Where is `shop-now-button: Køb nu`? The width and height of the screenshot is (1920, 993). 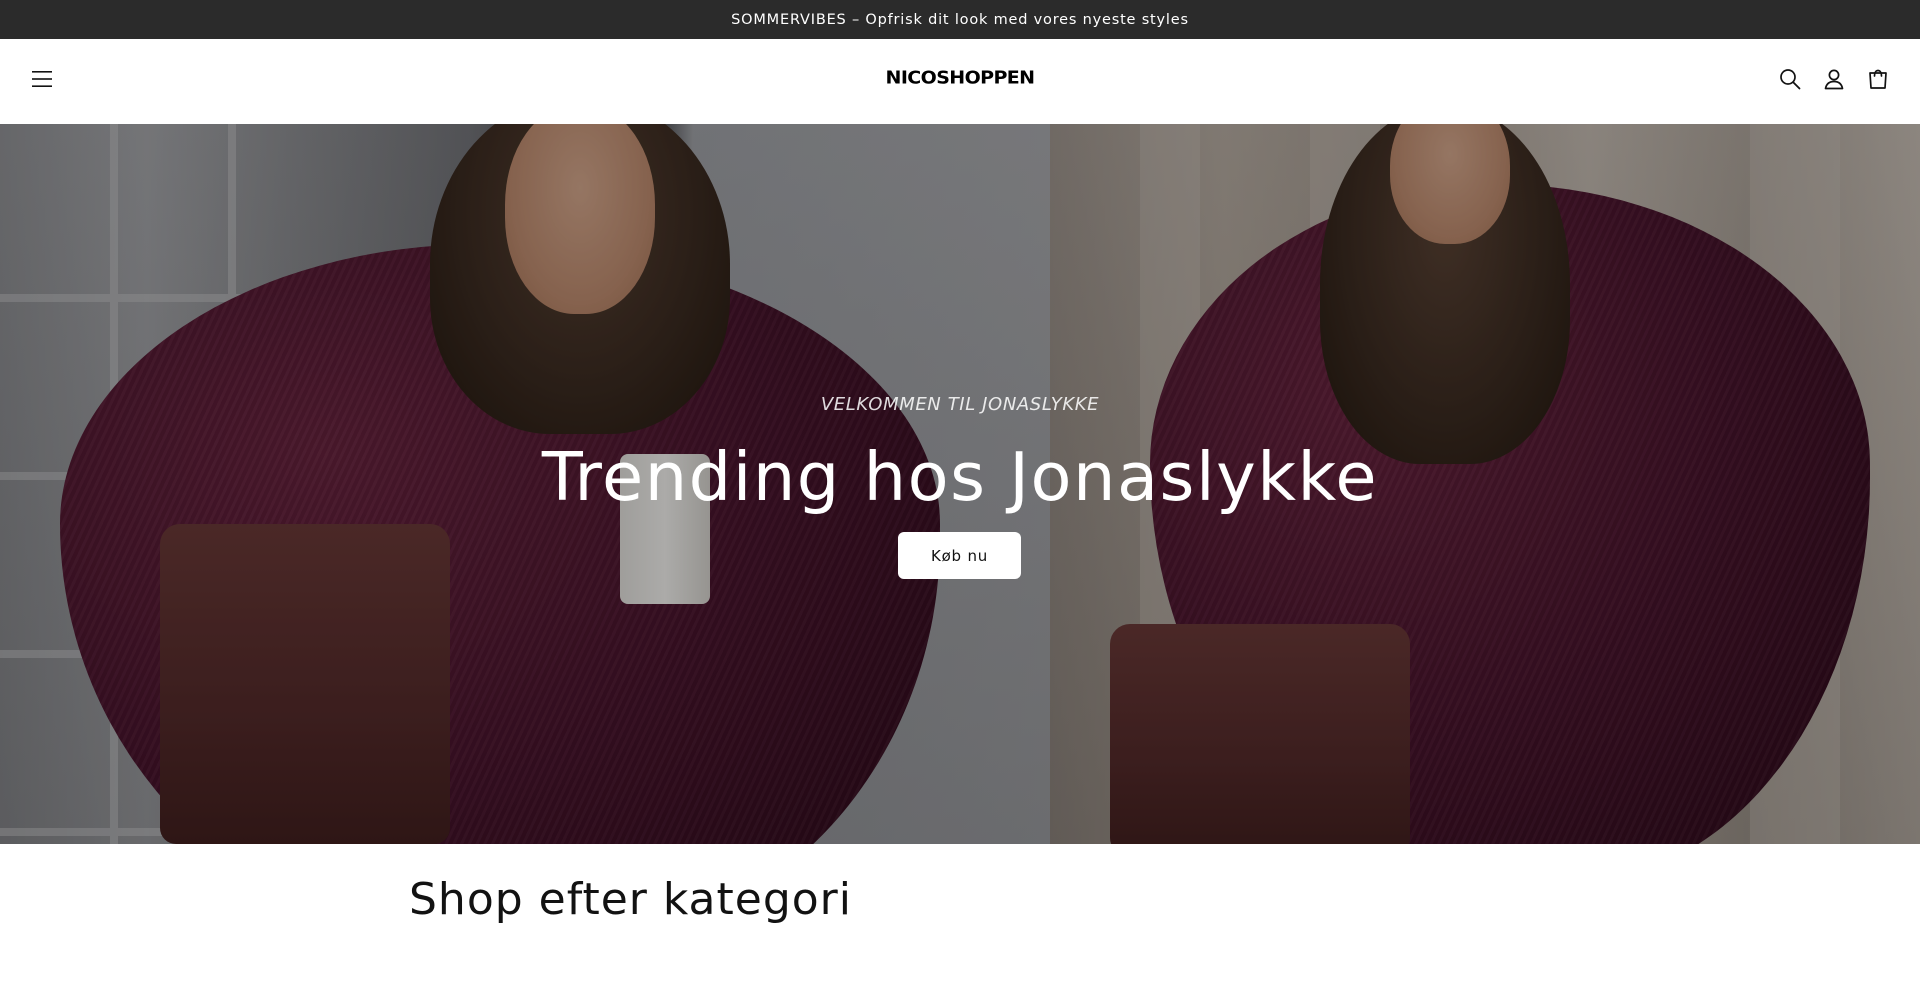 shop-now-button: Køb nu is located at coordinates (959, 555).